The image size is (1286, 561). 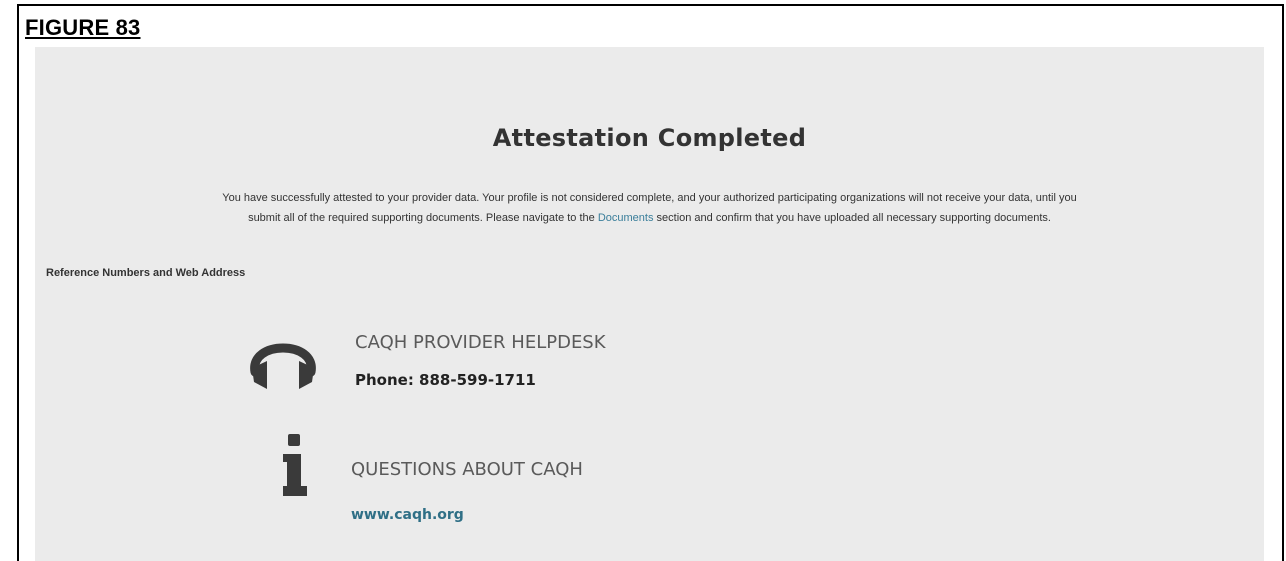 What do you see at coordinates (146, 273) in the screenshot?
I see `reference-heading: Reference Numbers and Web Address` at bounding box center [146, 273].